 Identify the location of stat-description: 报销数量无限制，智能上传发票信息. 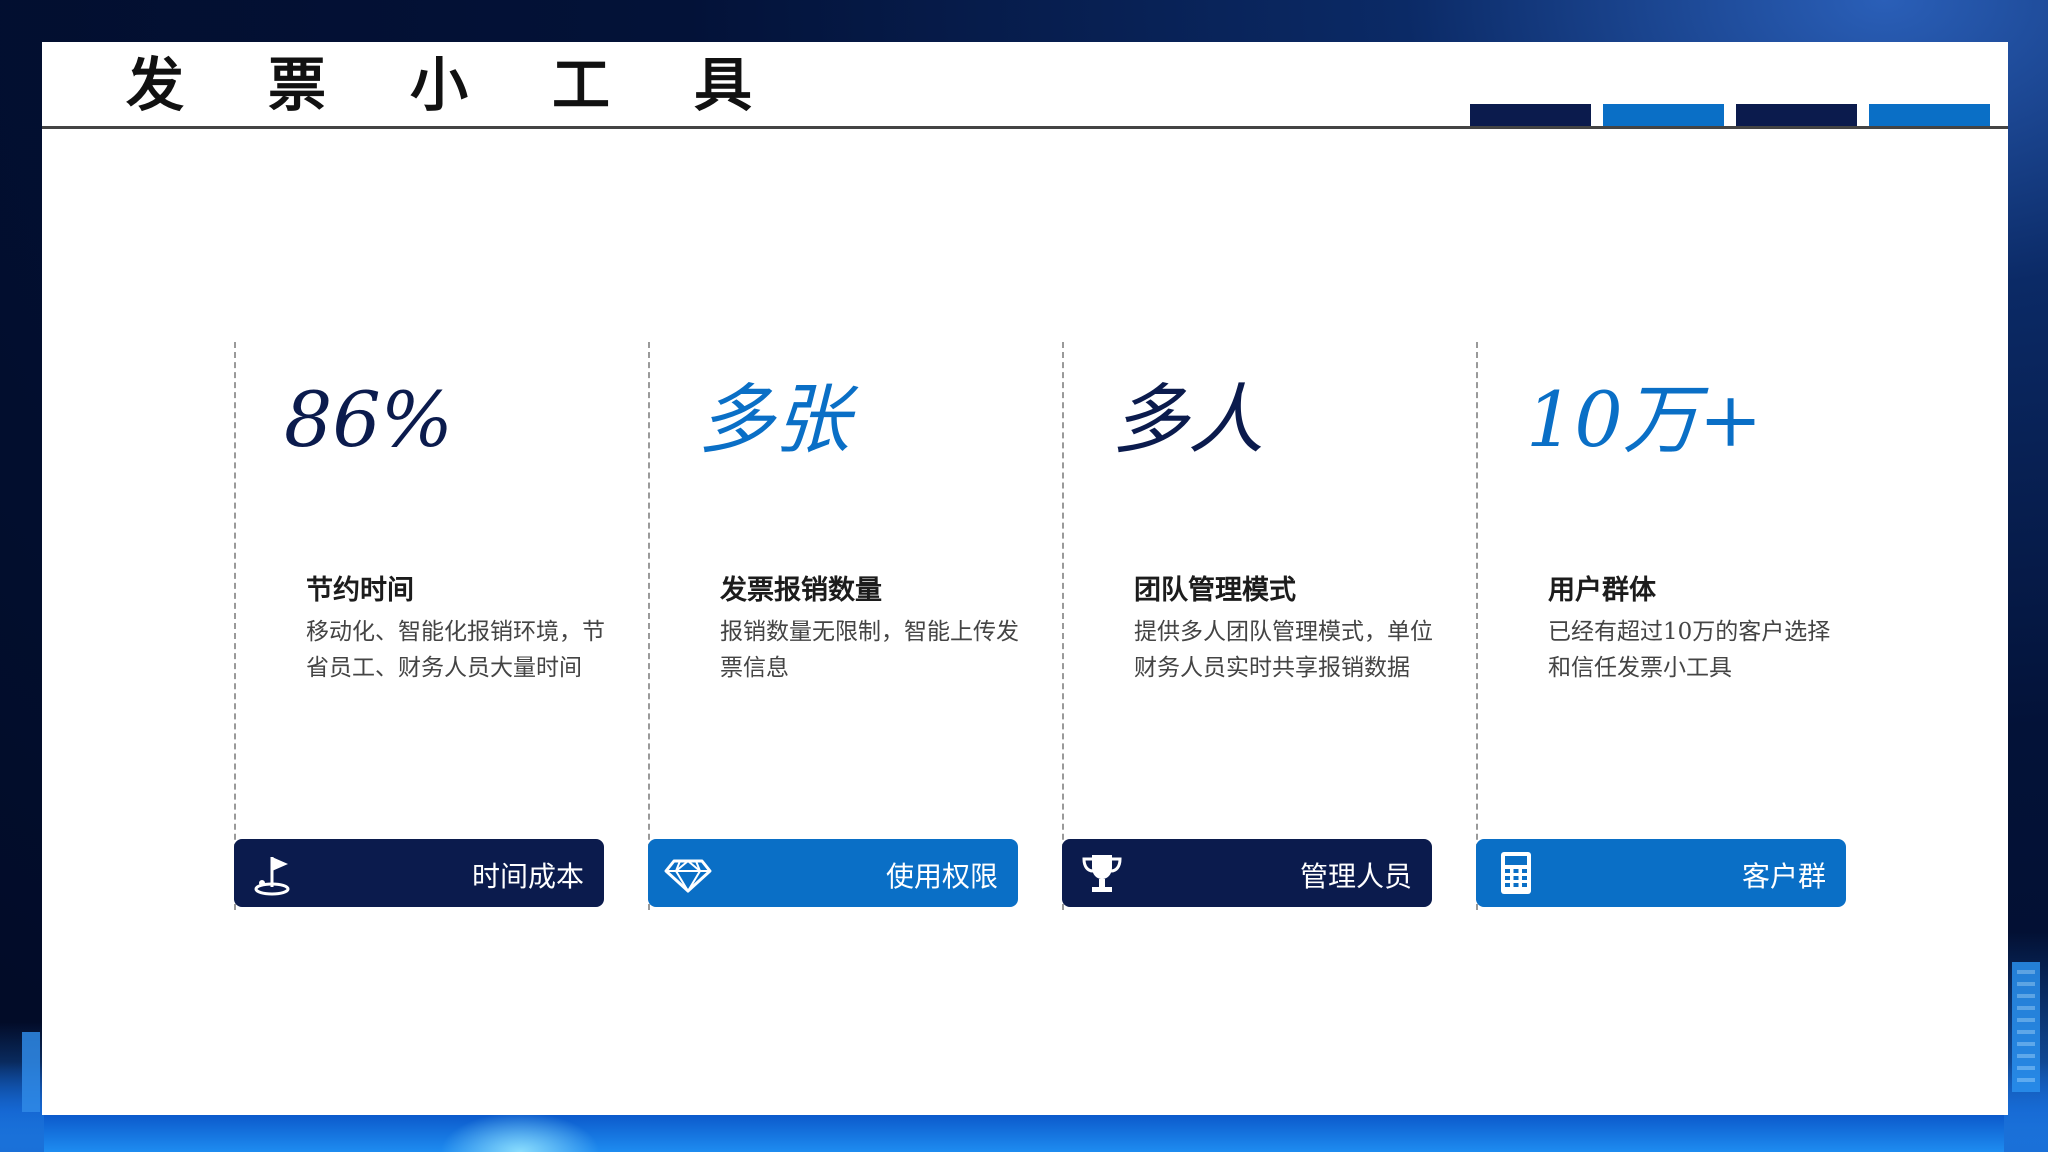
(869, 650).